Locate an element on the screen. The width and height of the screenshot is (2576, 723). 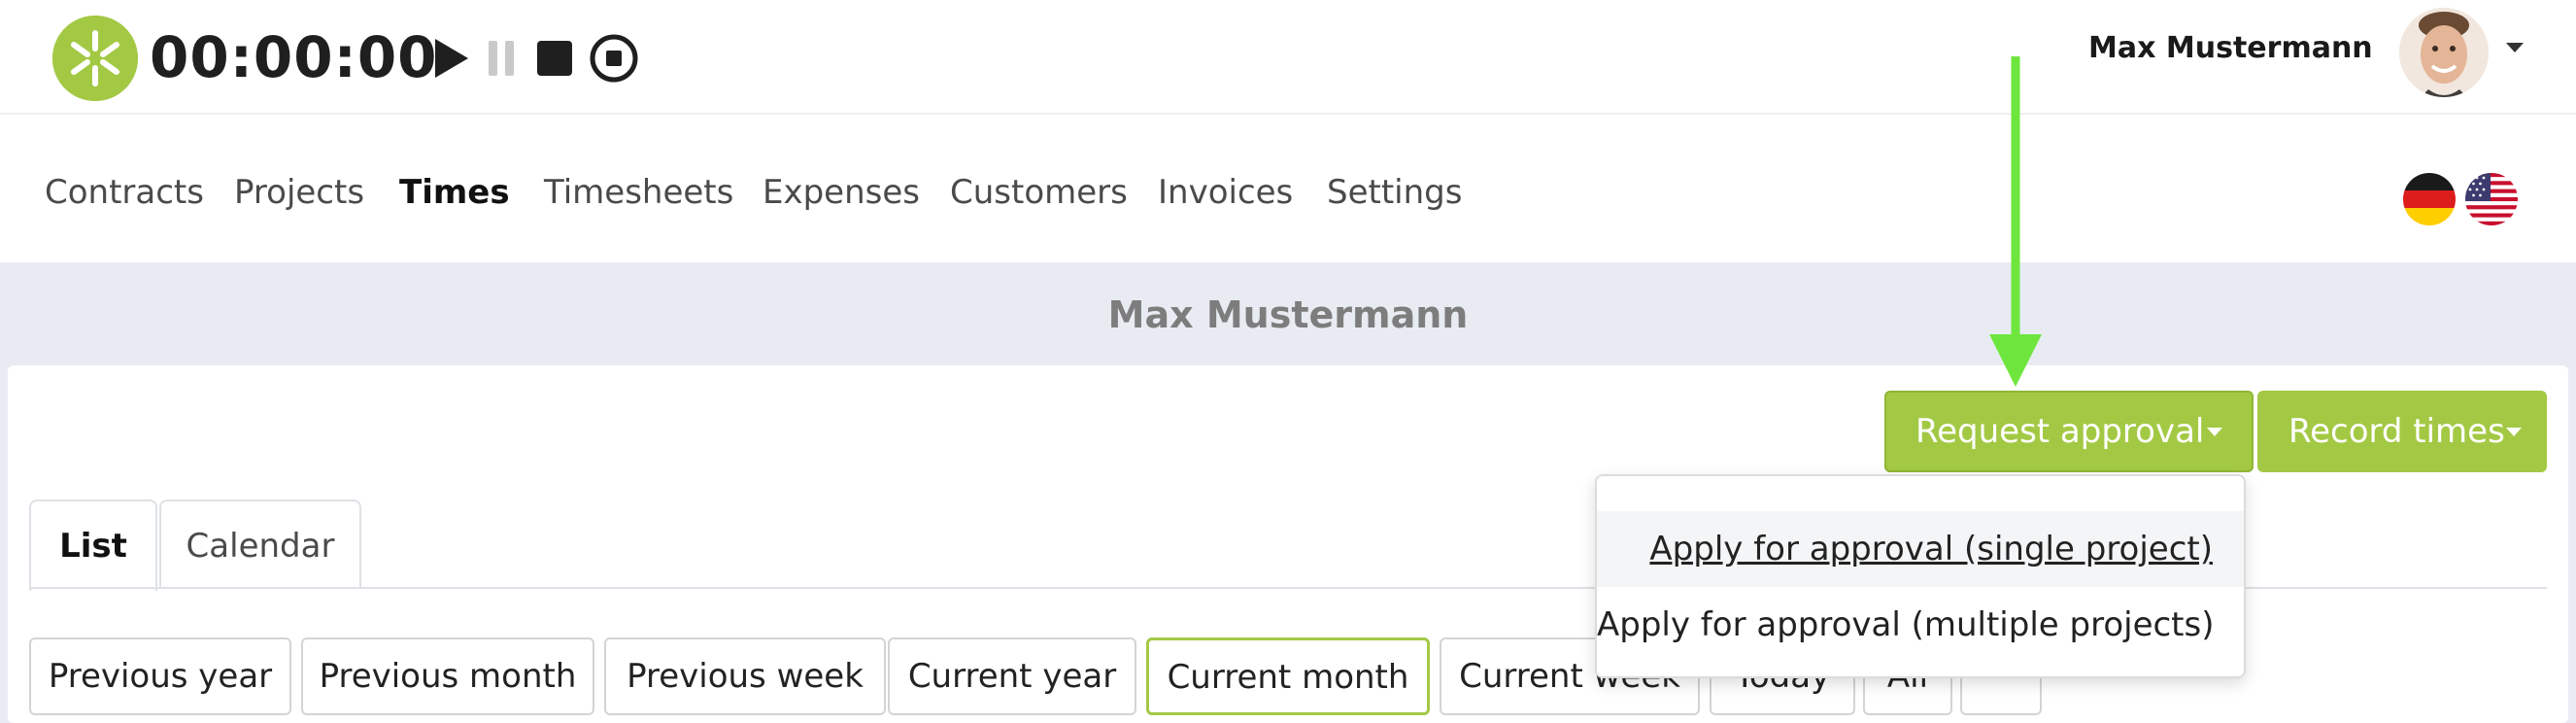
stop-icon is located at coordinates (554, 58).